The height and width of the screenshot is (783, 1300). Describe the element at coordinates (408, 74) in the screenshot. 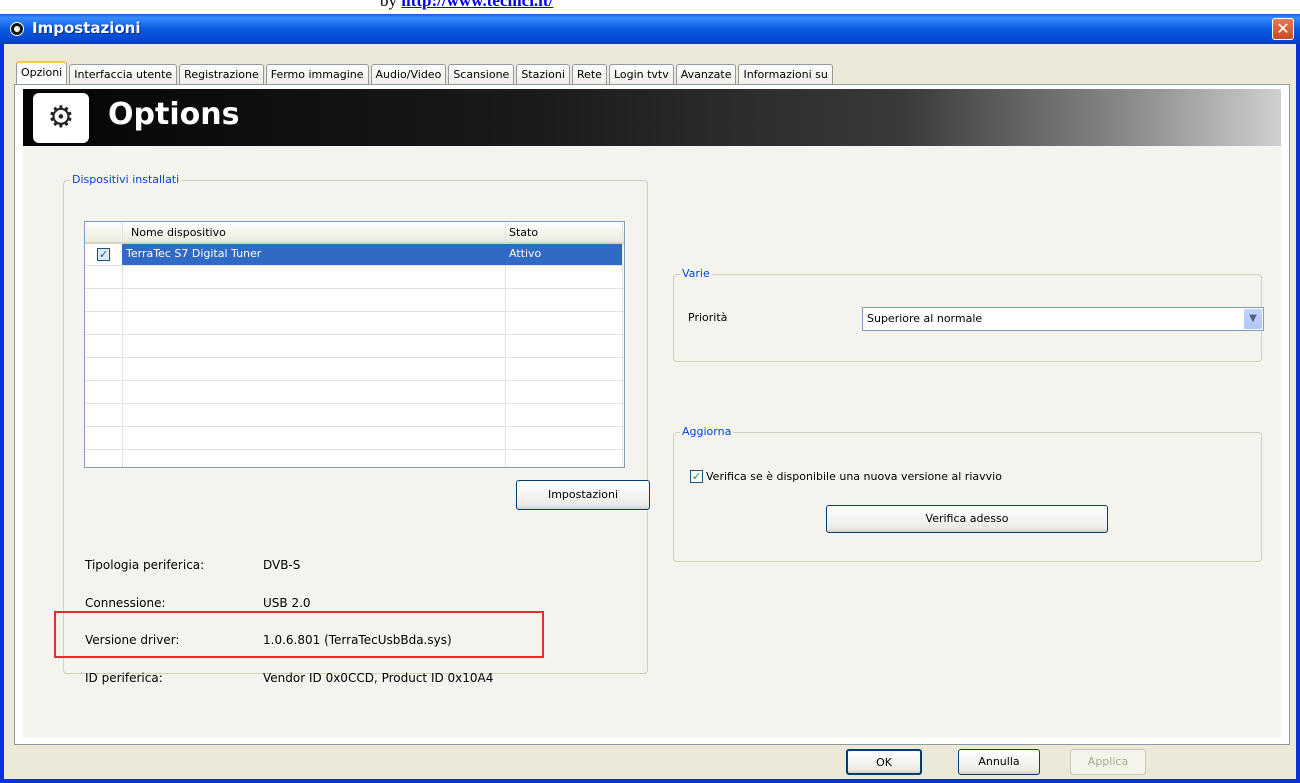

I see `tab-audio-video: Audio/Video` at that location.